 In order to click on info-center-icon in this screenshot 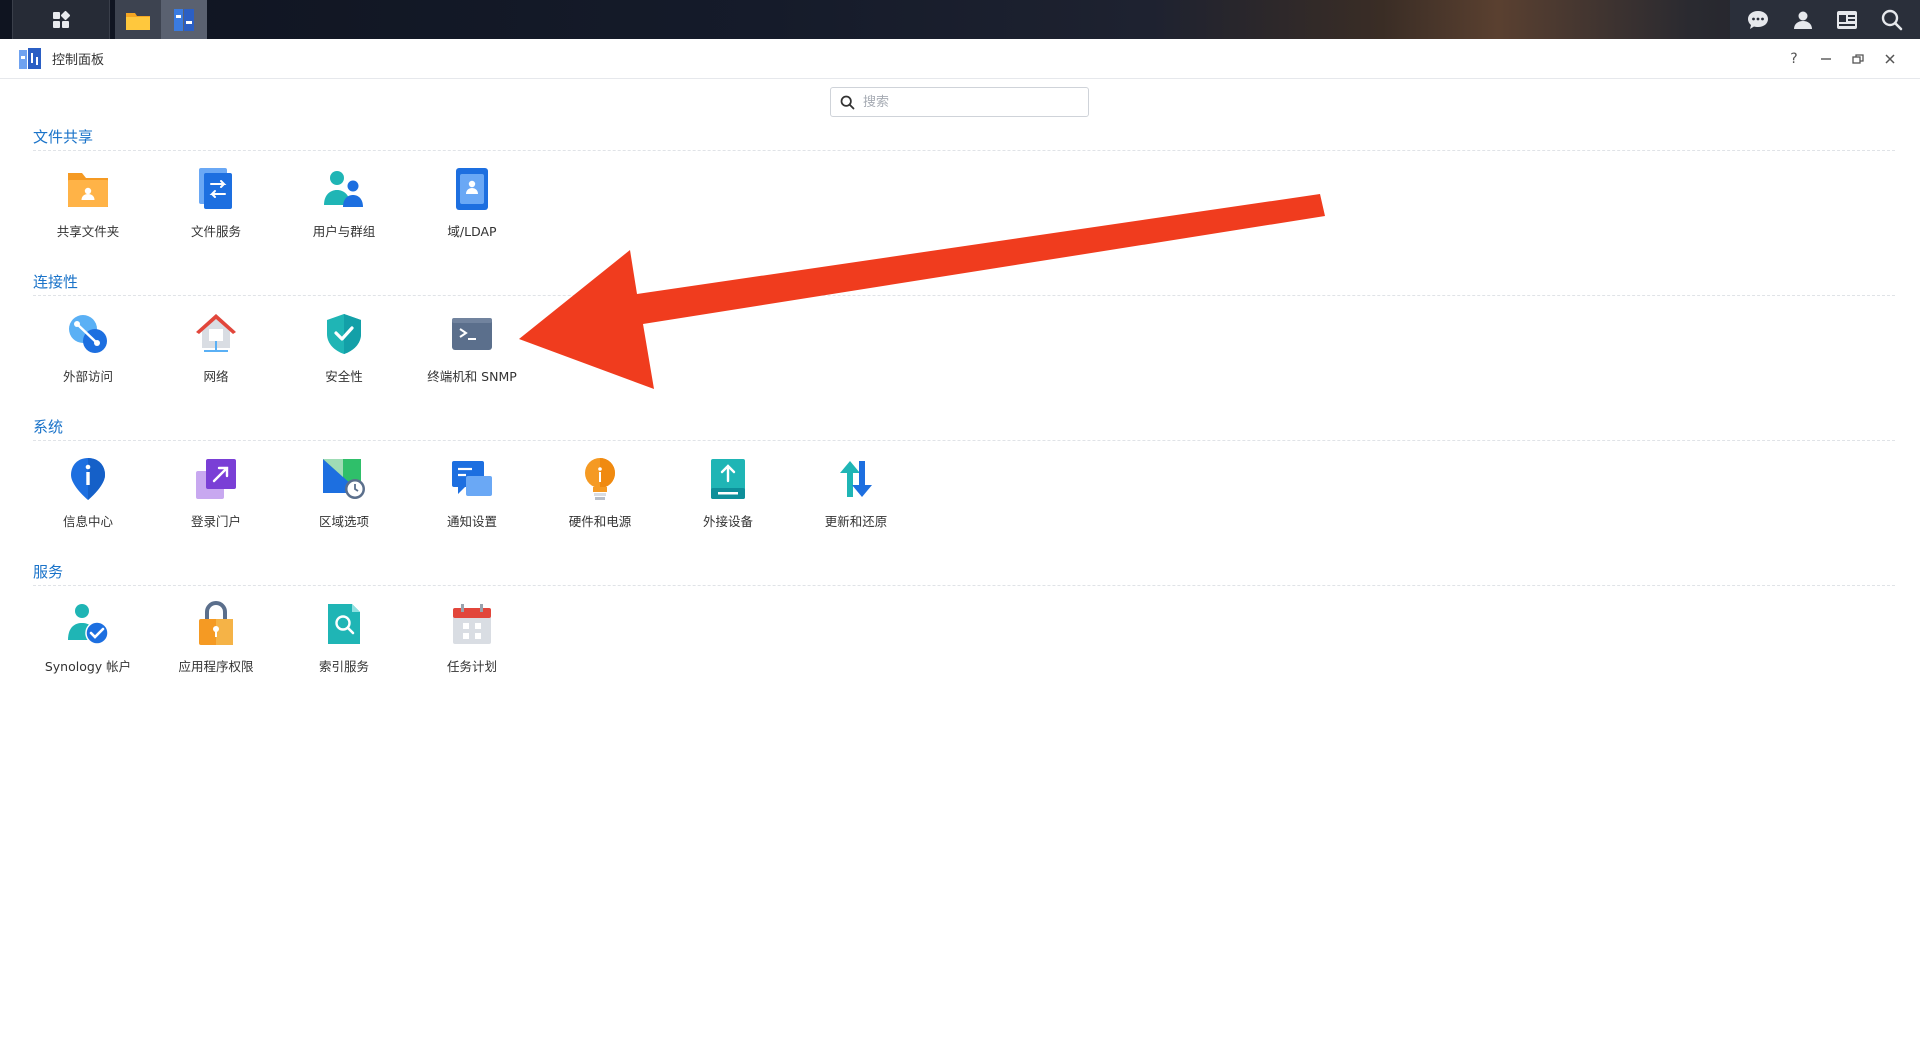, I will do `click(88, 479)`.